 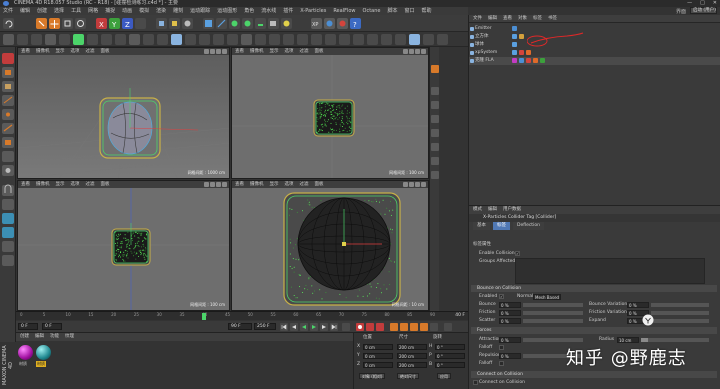 What do you see at coordinates (394, 327) in the screenshot?
I see `key-position-icon` at bounding box center [394, 327].